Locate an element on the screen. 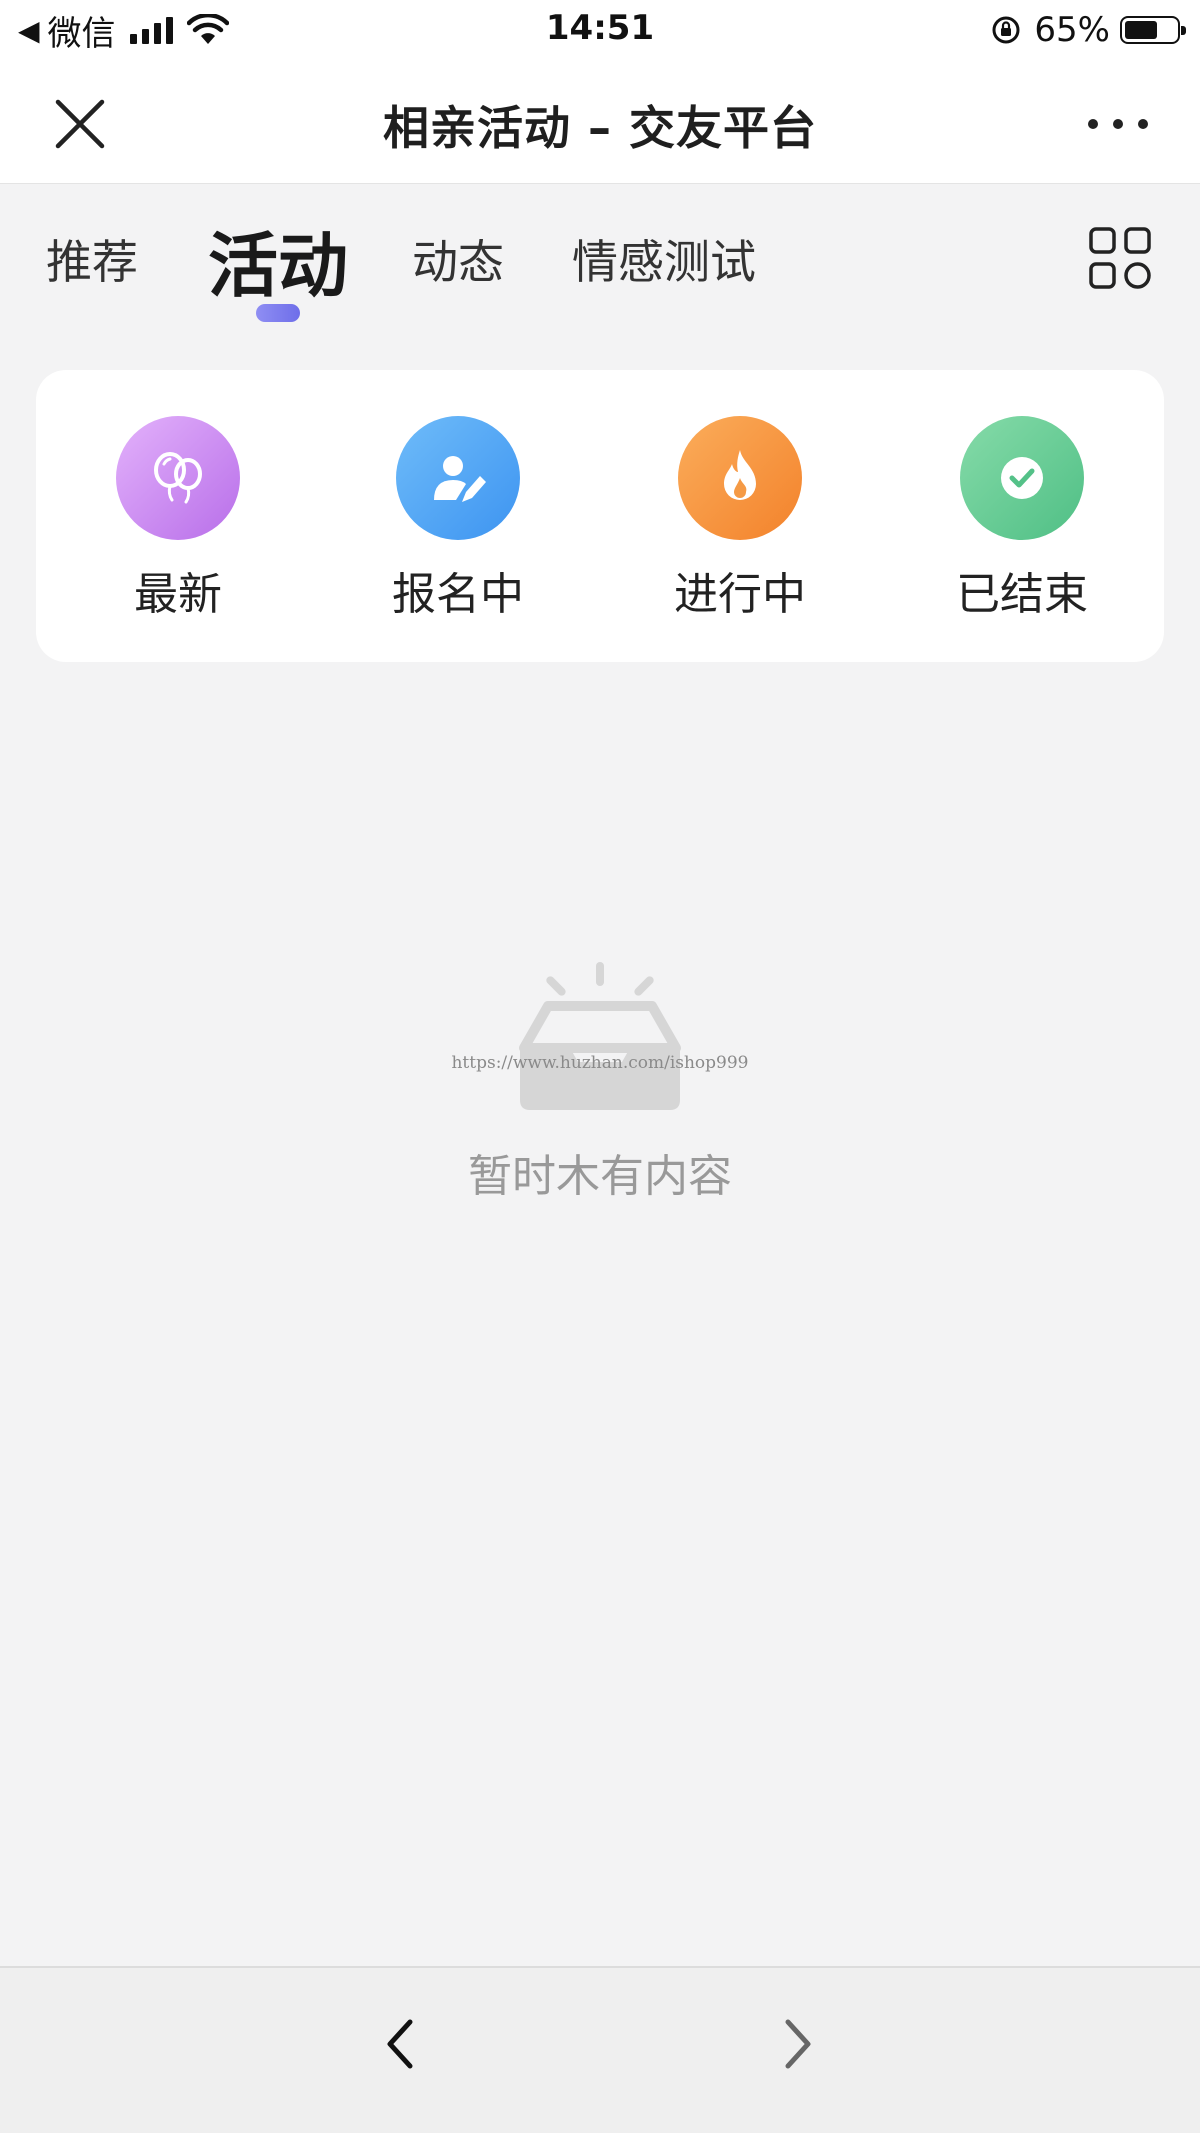  category-in-progress: 进行中 is located at coordinates (740, 519).